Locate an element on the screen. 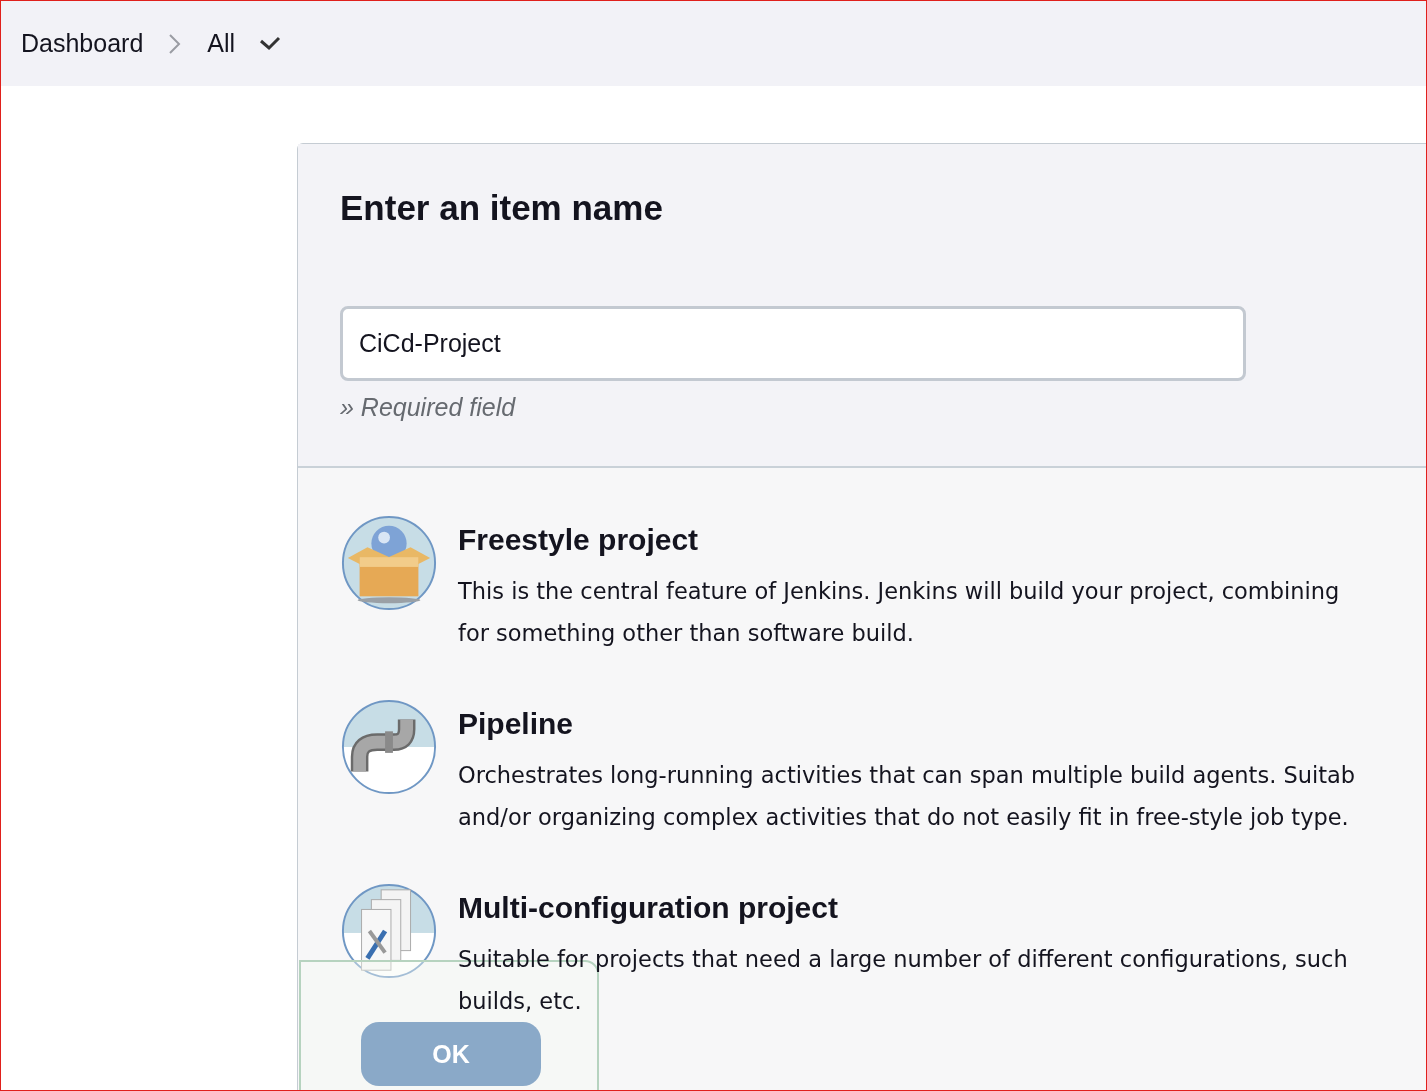 The width and height of the screenshot is (1427, 1091). item-type-description: builds, etc. is located at coordinates (520, 1001).